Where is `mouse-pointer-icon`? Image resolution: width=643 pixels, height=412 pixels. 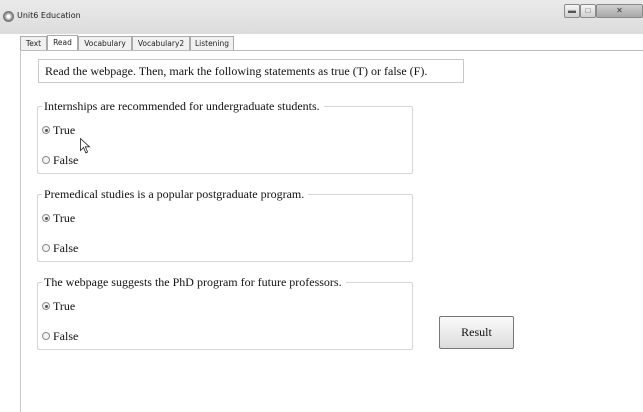 mouse-pointer-icon is located at coordinates (85, 146).